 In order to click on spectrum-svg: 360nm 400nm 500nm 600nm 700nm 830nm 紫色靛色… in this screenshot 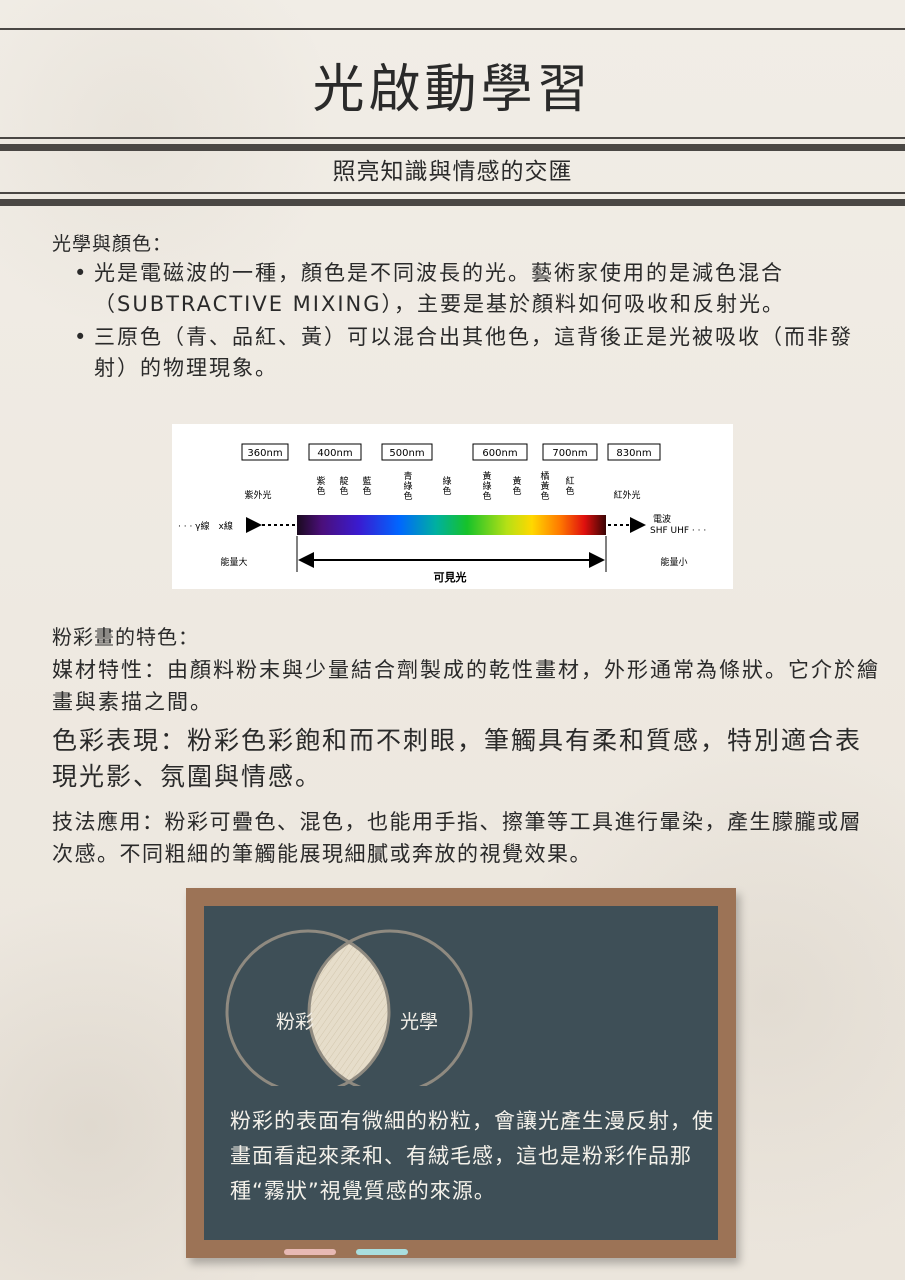, I will do `click(442, 513)`.